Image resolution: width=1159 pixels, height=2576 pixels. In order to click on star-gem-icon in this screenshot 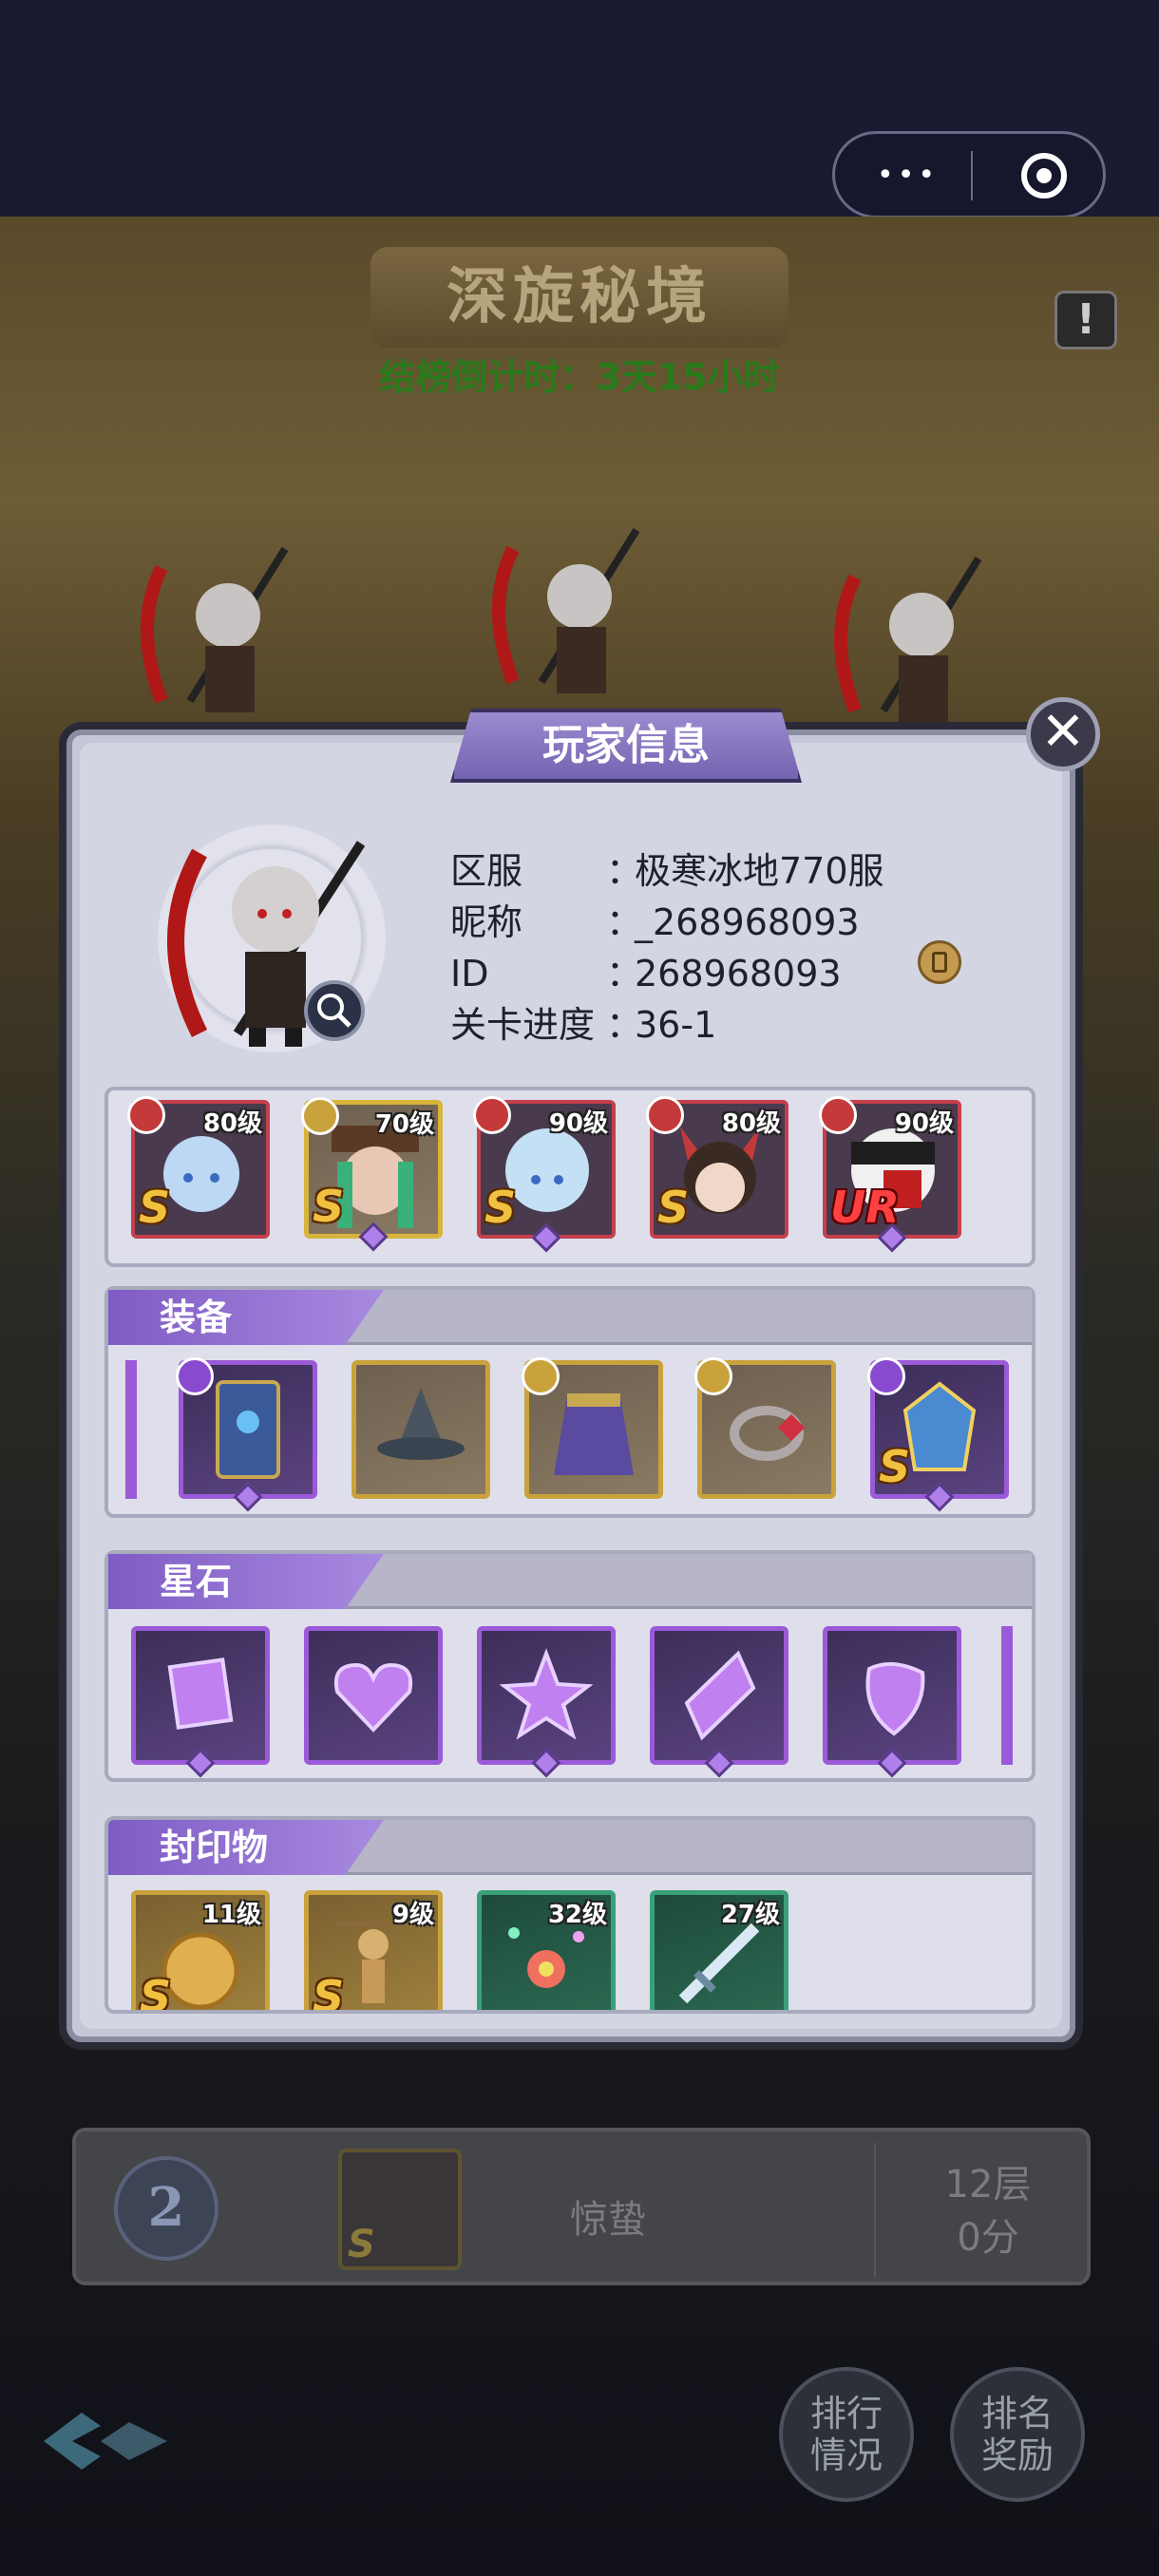, I will do `click(546, 1694)`.